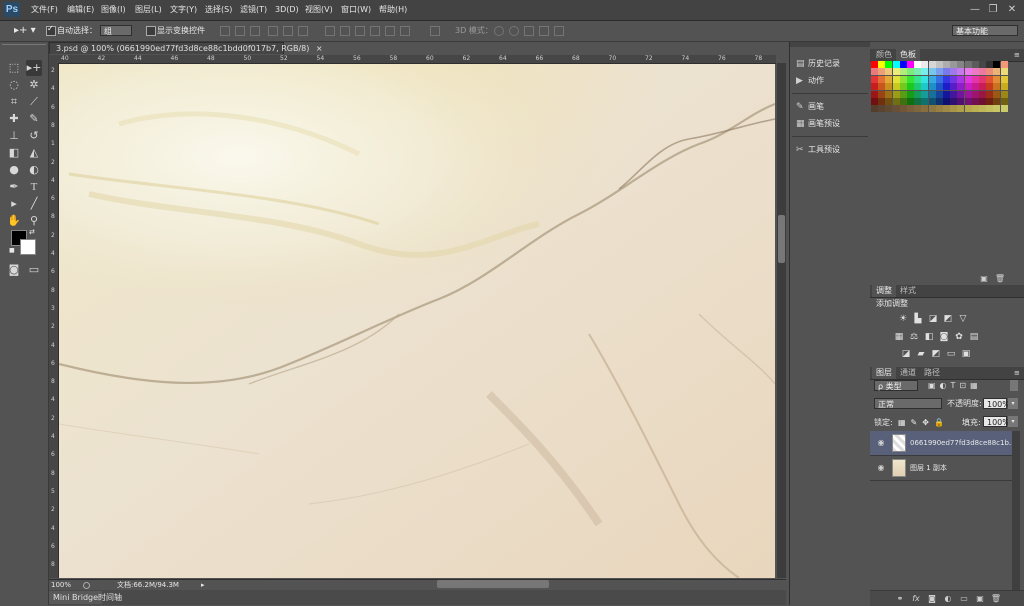 Image resolution: width=1024 pixels, height=606 pixels. I want to click on close-document-icon: ×, so click(319, 48).